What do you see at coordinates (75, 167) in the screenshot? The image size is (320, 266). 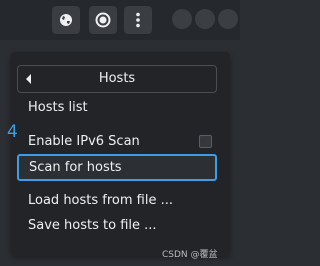 I see `menu-item-label: Scan for hosts` at bounding box center [75, 167].